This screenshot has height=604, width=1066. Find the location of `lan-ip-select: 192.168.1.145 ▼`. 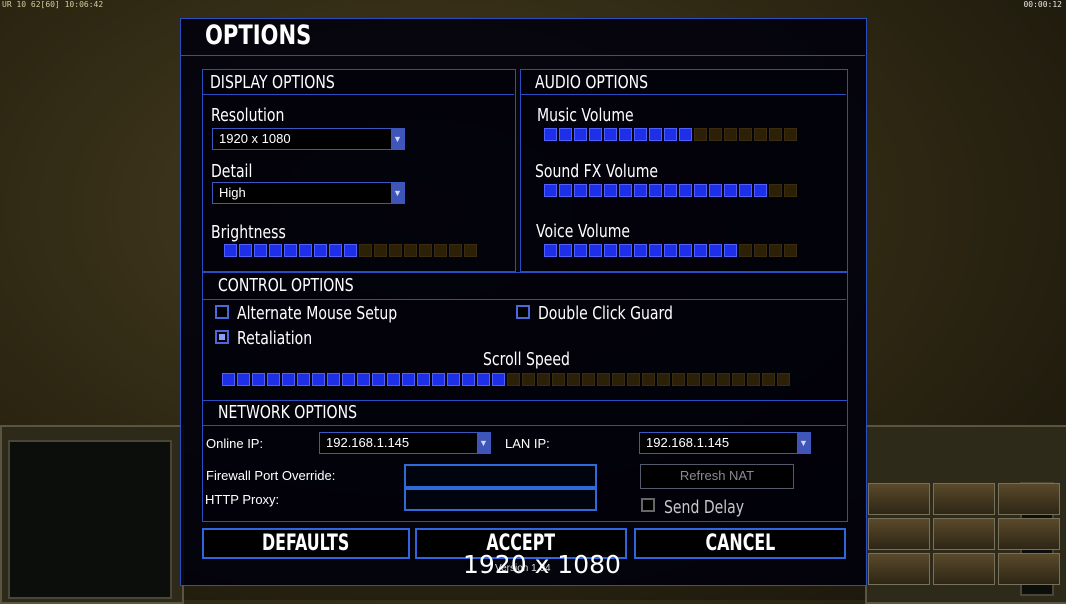

lan-ip-select: 192.168.1.145 ▼ is located at coordinates (725, 443).